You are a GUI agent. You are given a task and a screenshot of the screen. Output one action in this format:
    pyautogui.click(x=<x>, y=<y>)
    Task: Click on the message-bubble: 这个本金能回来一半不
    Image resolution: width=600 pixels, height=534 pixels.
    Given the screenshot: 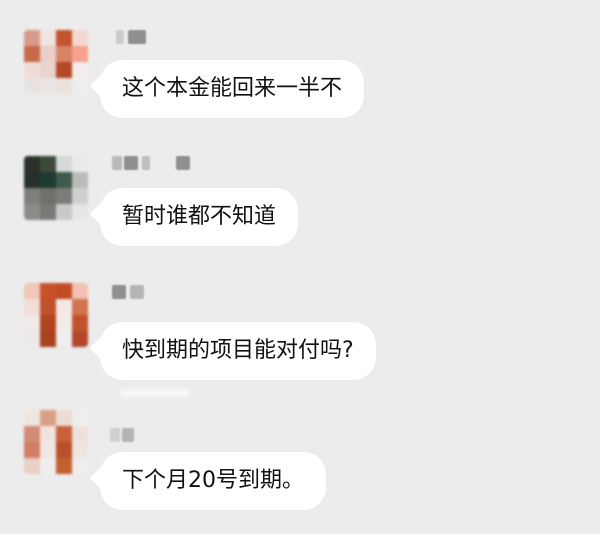 What is the action you would take?
    pyautogui.click(x=232, y=89)
    